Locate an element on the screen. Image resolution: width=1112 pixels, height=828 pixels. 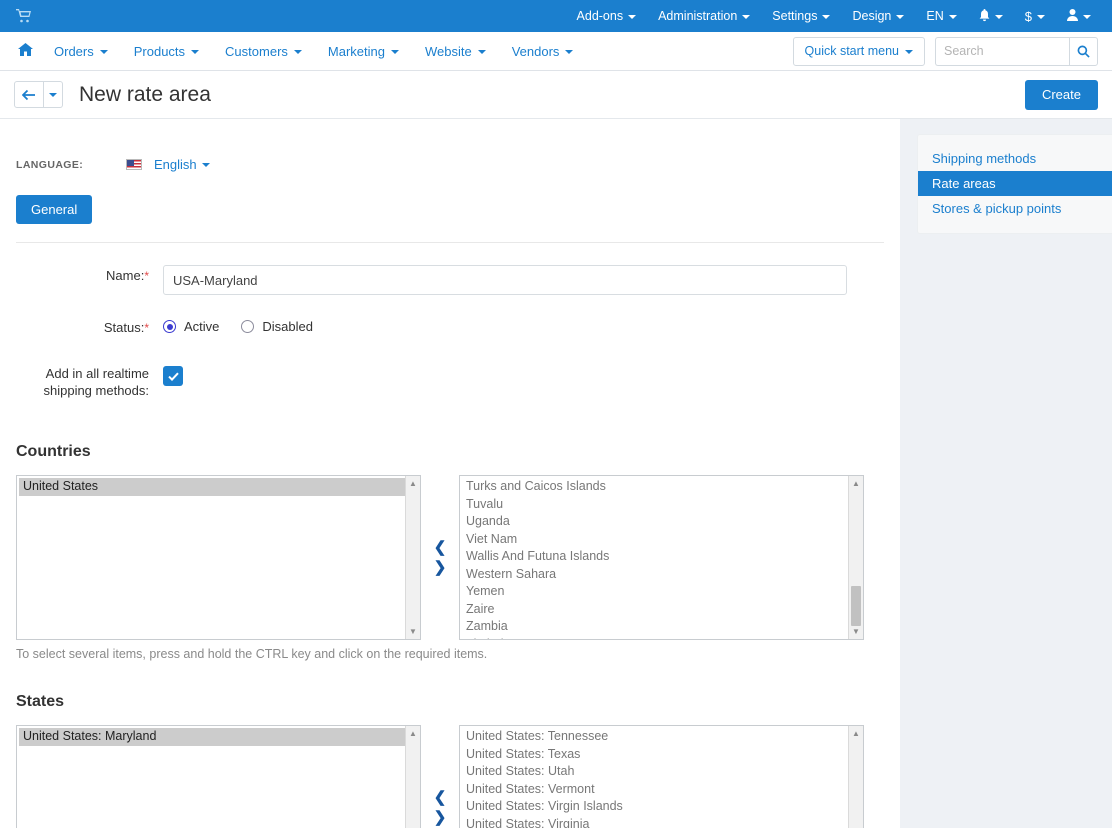
topbar-menu-addons: Add-ons is located at coordinates (607, 16).